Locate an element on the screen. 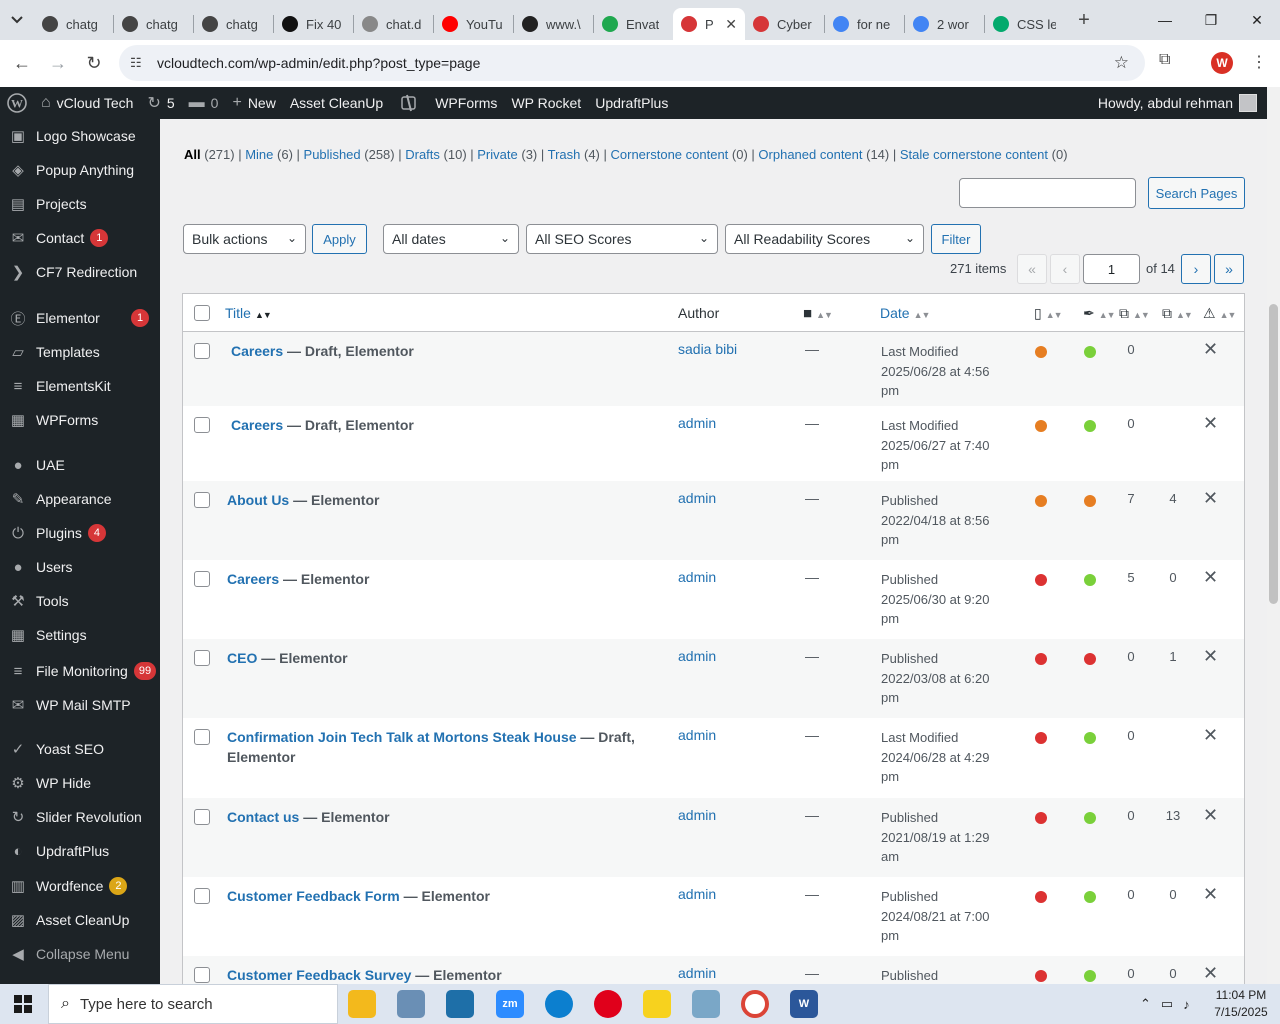  view-trash: Trash is located at coordinates (564, 154).